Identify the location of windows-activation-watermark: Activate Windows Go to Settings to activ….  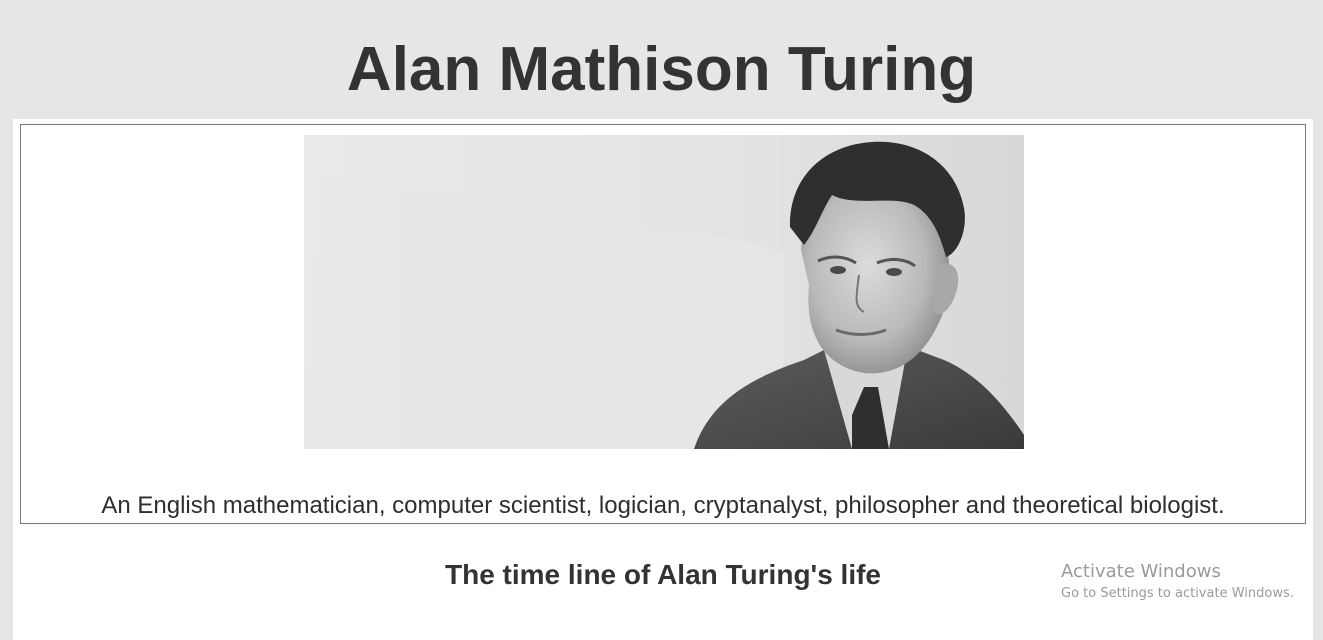
(1188, 582).